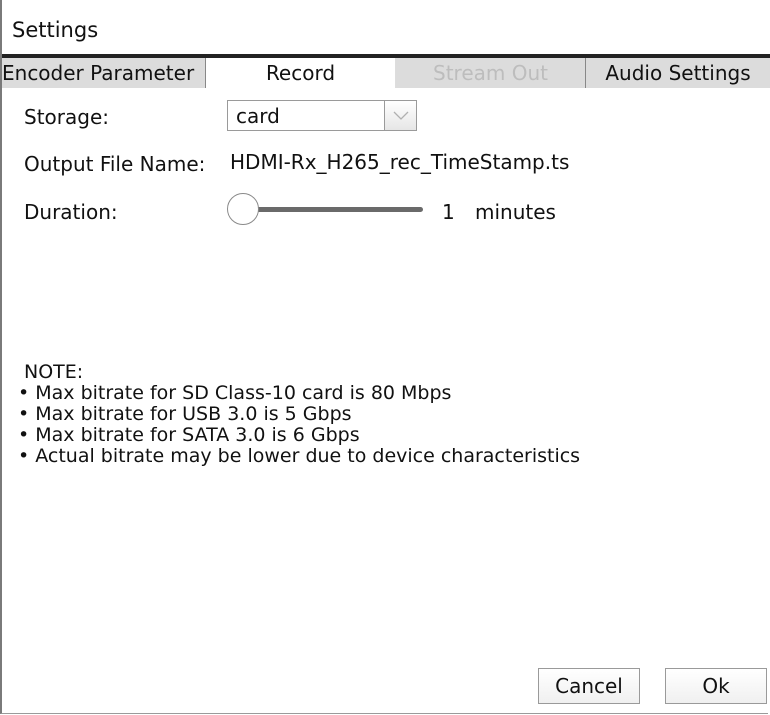  What do you see at coordinates (185, 414) in the screenshot?
I see `note-item: • Max bitrate for USB 3.0 is 5 Gbps` at bounding box center [185, 414].